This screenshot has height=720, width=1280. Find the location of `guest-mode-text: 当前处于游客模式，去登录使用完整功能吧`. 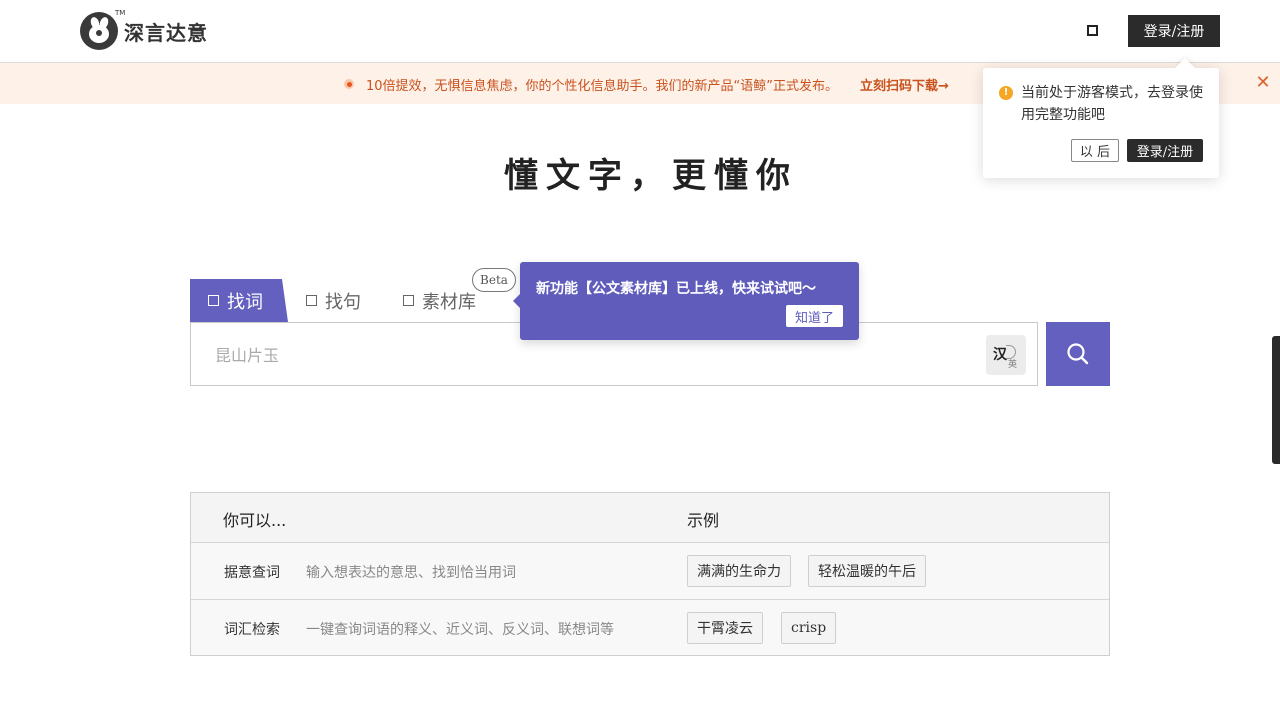

guest-mode-text: 当前处于游客模式，去登录使用完整功能吧 is located at coordinates (1112, 104).